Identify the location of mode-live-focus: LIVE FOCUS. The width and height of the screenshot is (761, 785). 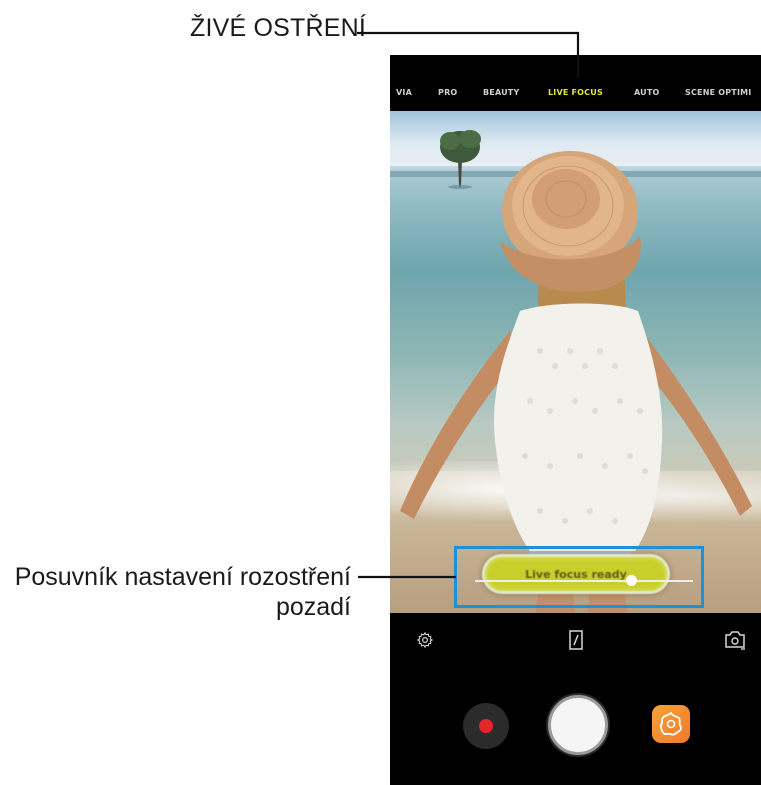
(575, 92).